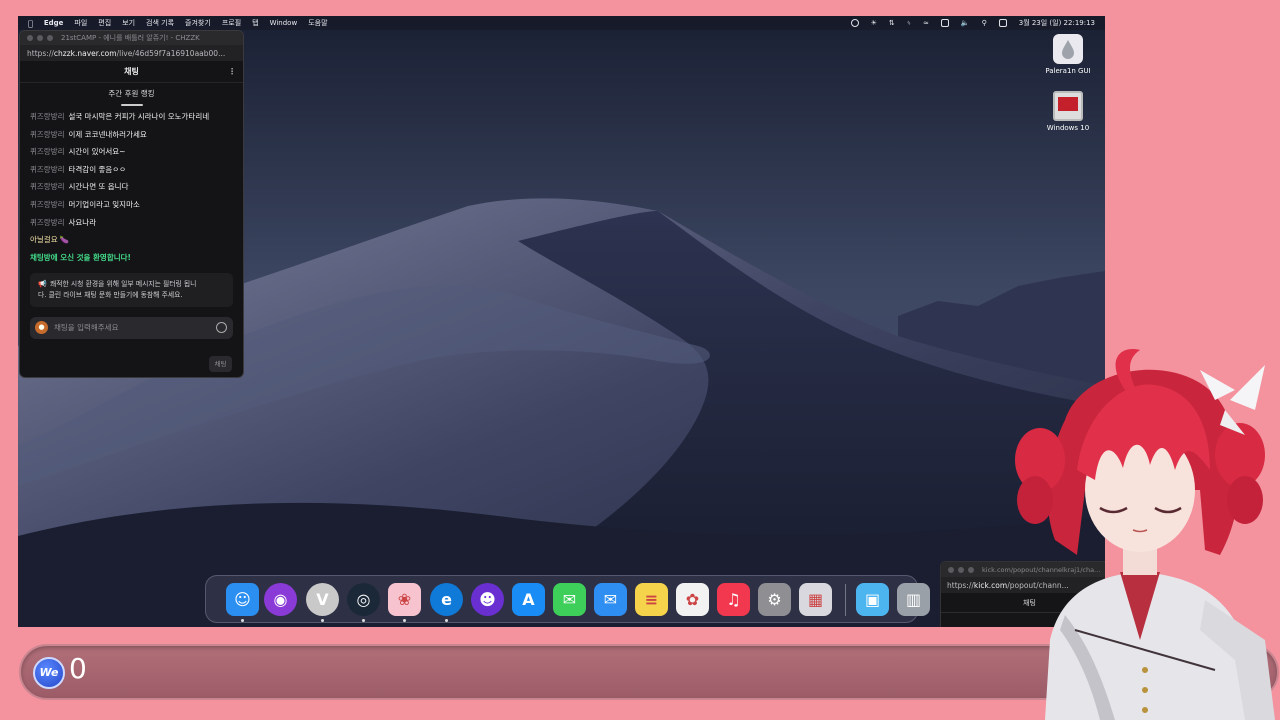 The image size is (1280, 720). I want to click on steam-icon: ◎, so click(363, 599).